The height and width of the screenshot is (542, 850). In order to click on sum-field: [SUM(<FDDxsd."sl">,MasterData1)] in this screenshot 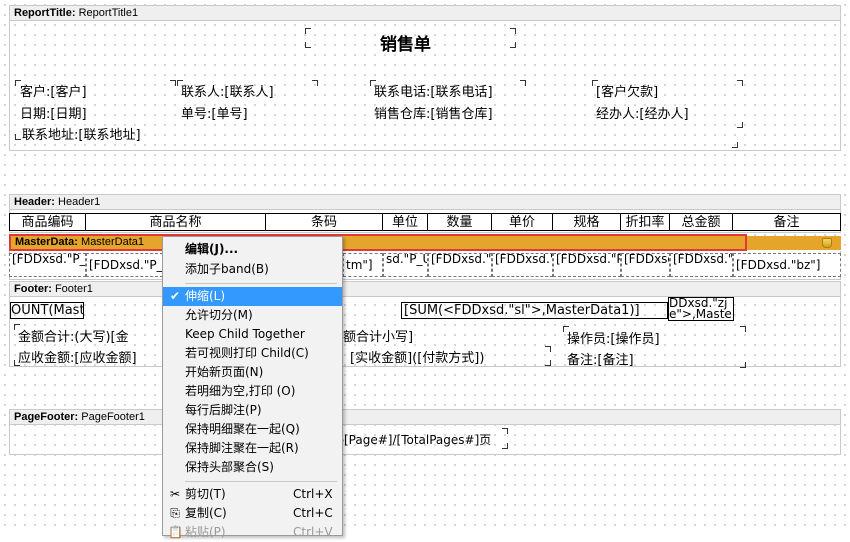, I will do `click(534, 310)`.